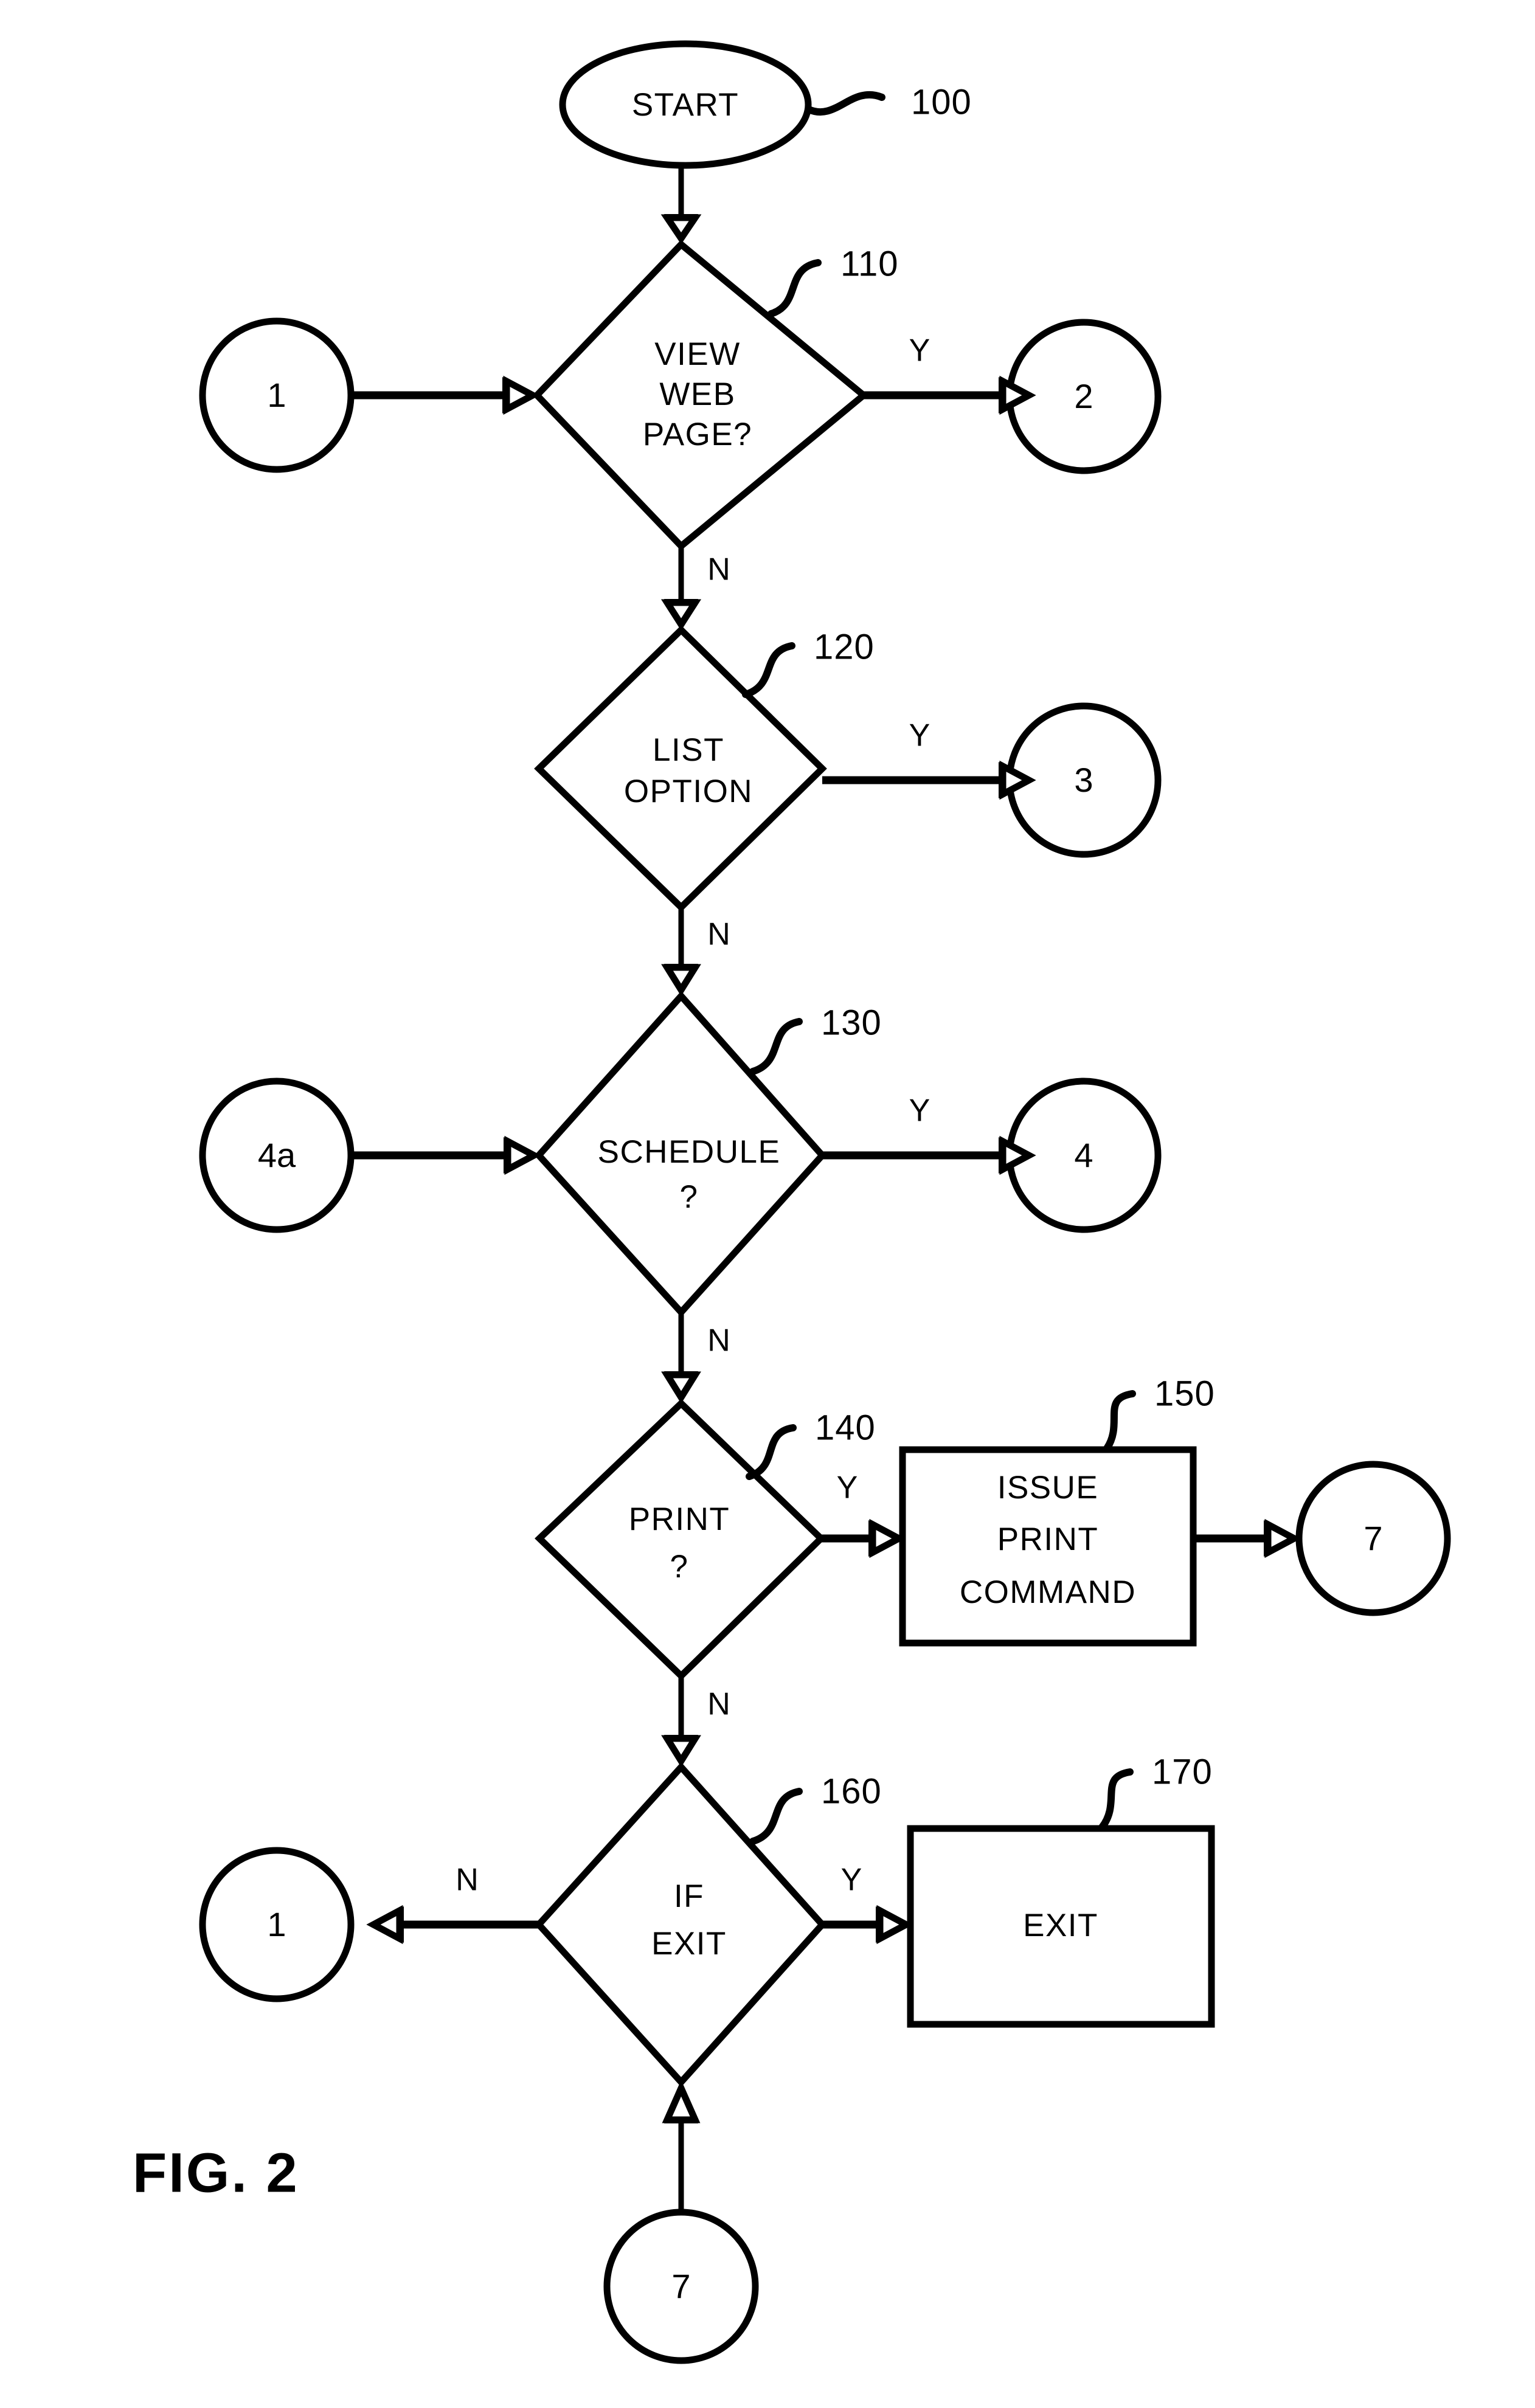 This screenshot has width=1535, height=2408. I want to click on ref-number-150: 150, so click(1185, 1394).